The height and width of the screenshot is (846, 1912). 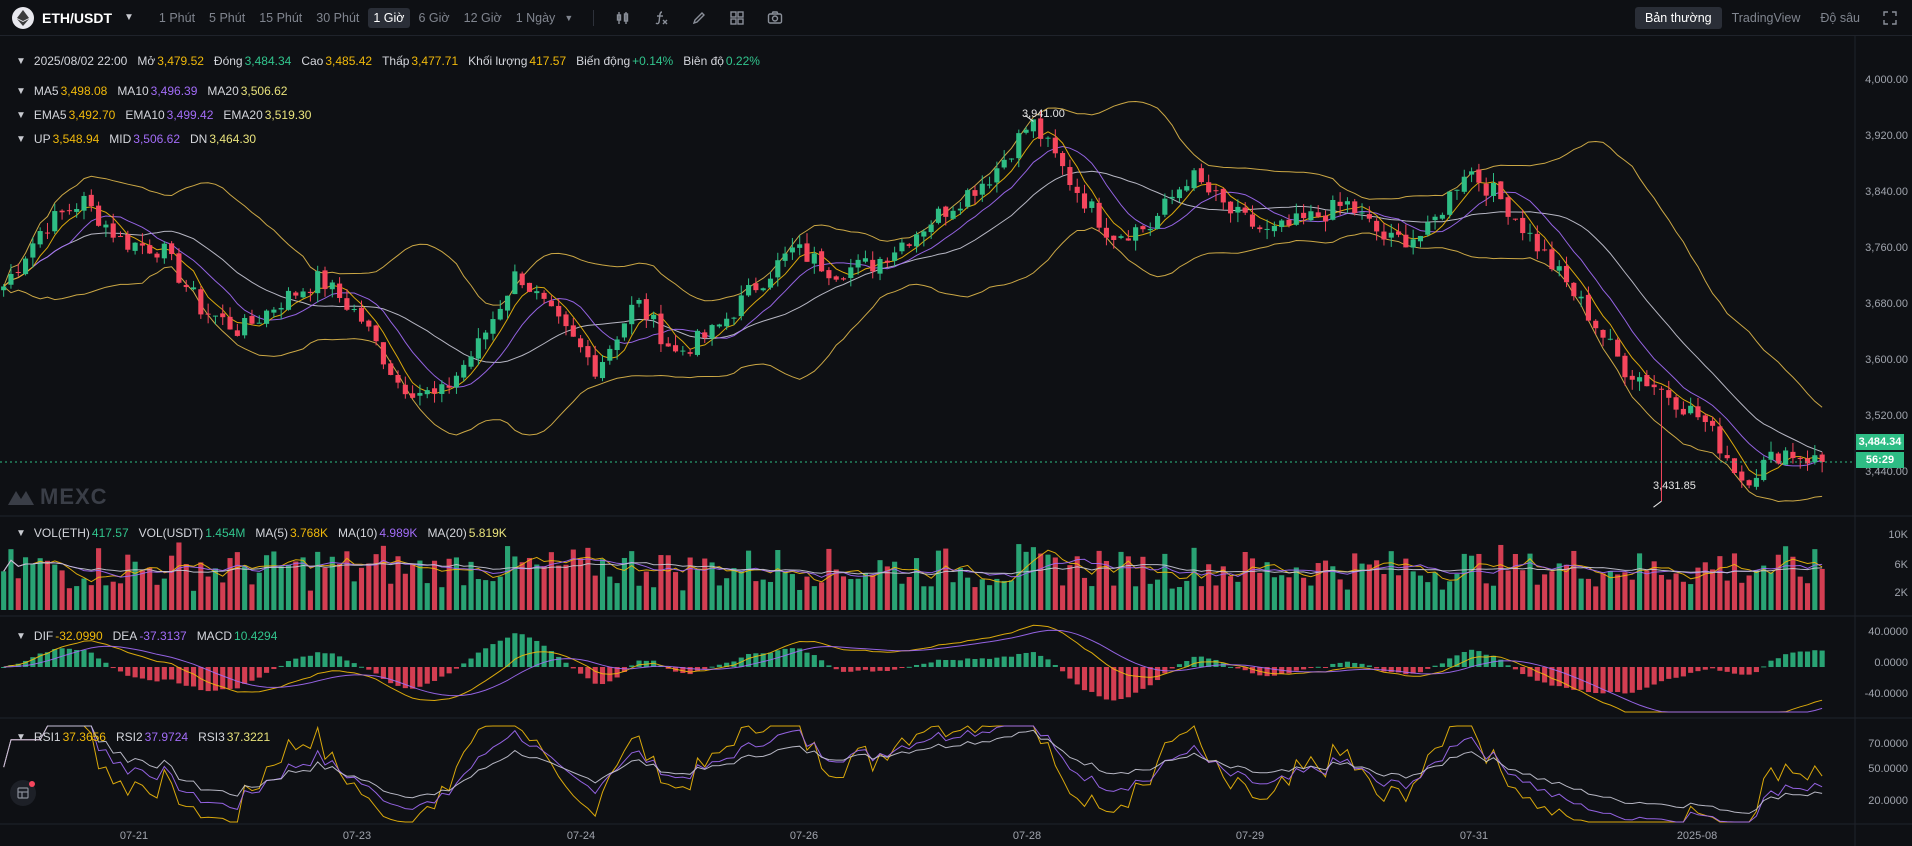 I want to click on view-depth: Độ sâu, so click(x=1840, y=18).